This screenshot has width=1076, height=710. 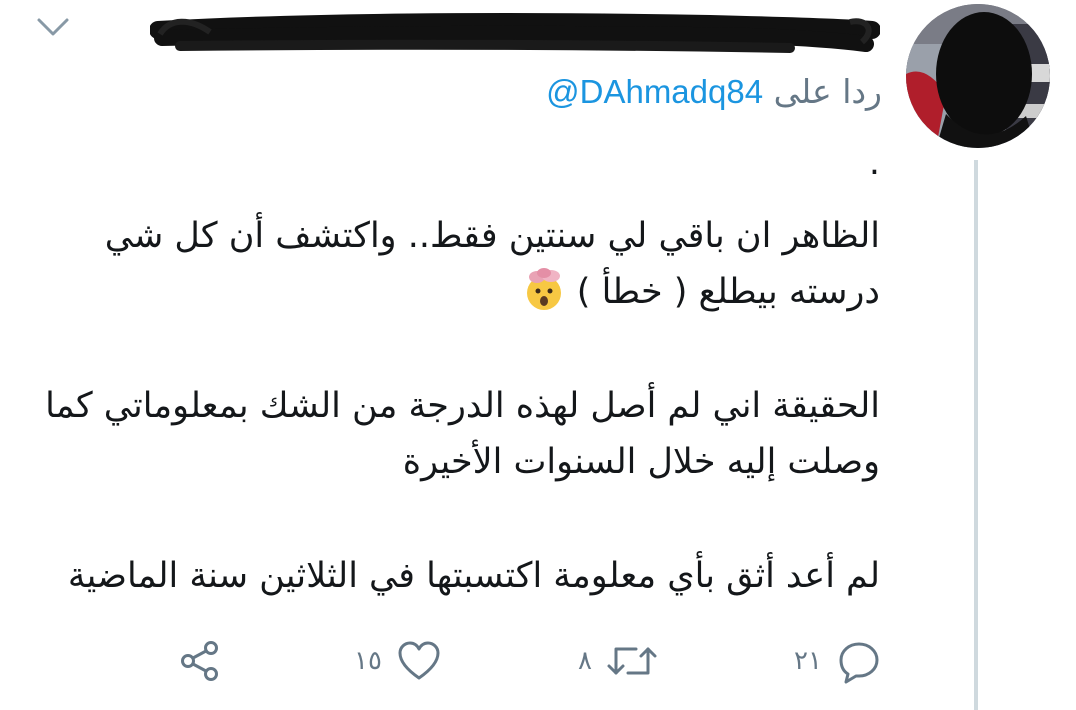 I want to click on redacted-display-name, so click(x=515, y=36).